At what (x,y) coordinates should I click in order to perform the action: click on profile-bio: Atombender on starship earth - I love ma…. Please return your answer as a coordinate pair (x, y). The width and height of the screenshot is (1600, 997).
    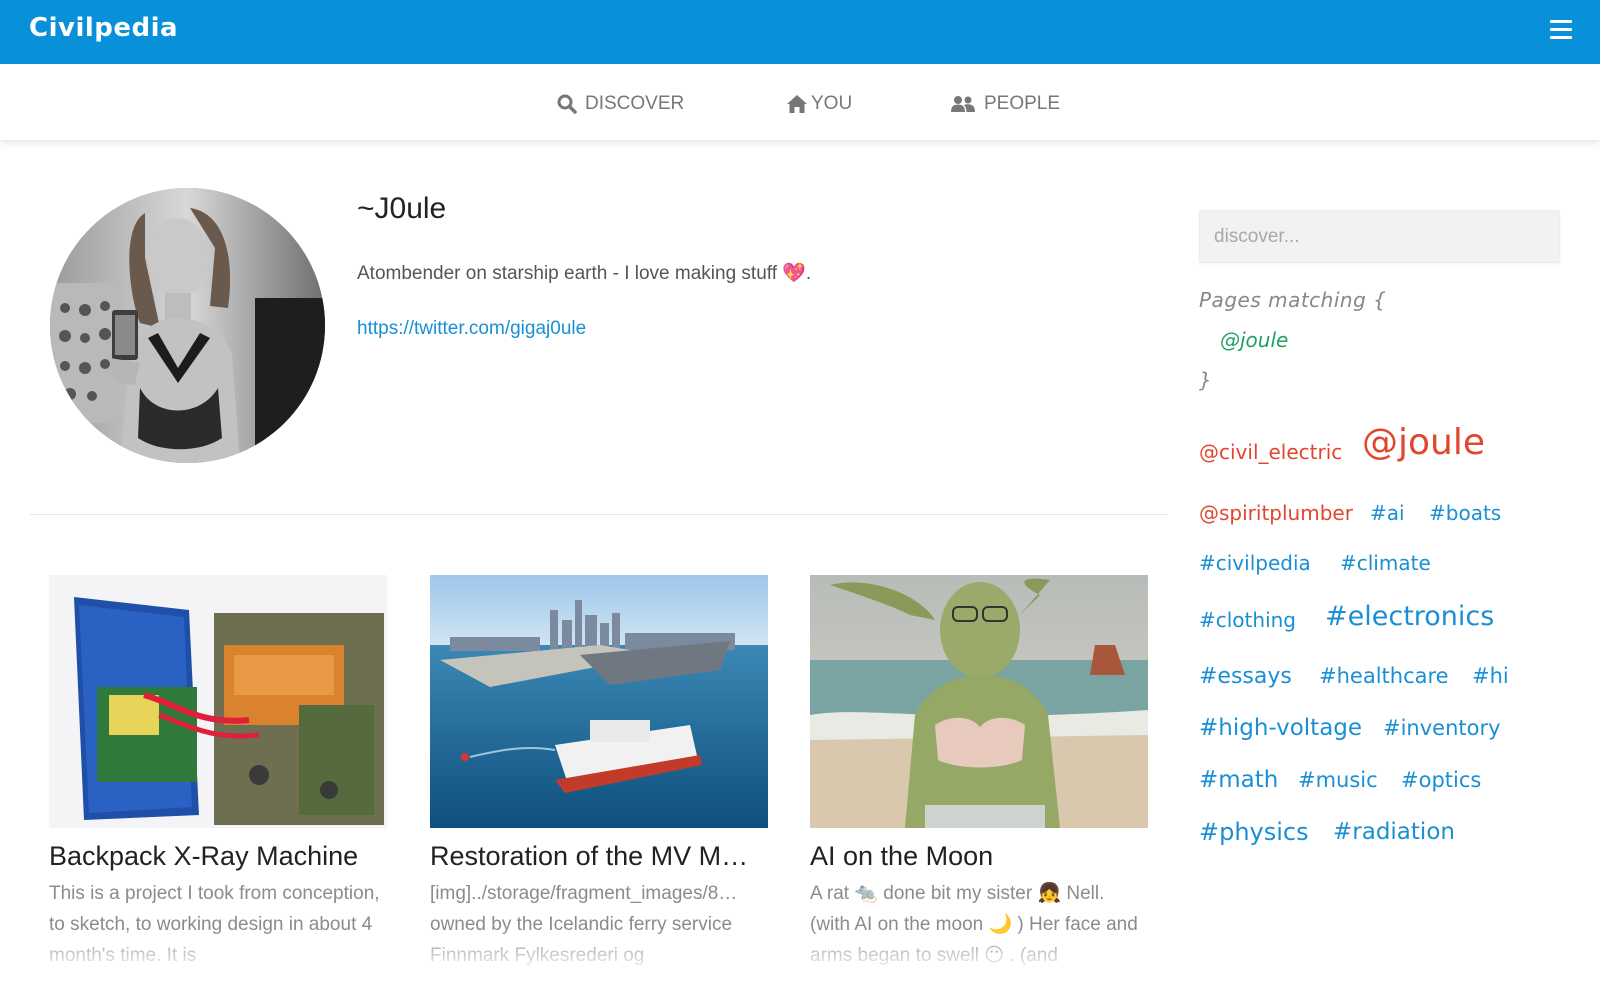
    Looking at the image, I should click on (584, 273).